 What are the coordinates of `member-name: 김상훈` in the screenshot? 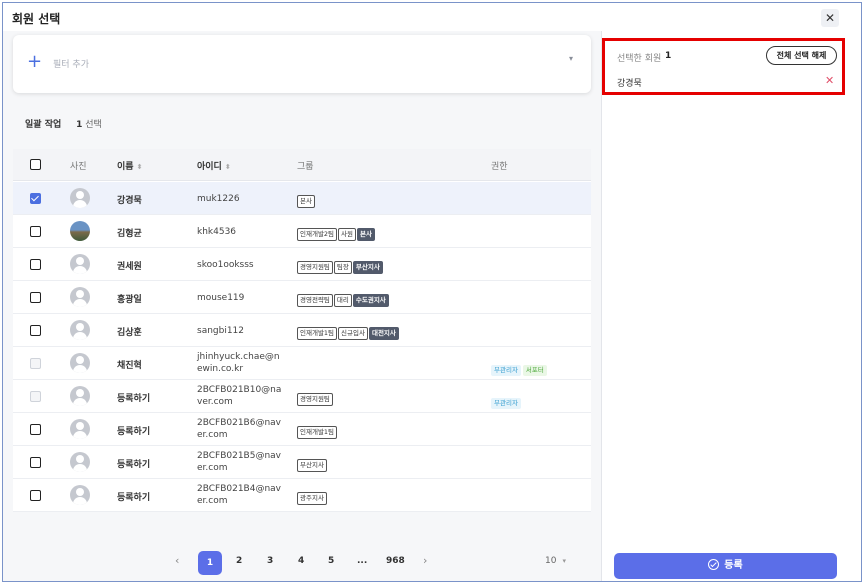 It's located at (129, 333).